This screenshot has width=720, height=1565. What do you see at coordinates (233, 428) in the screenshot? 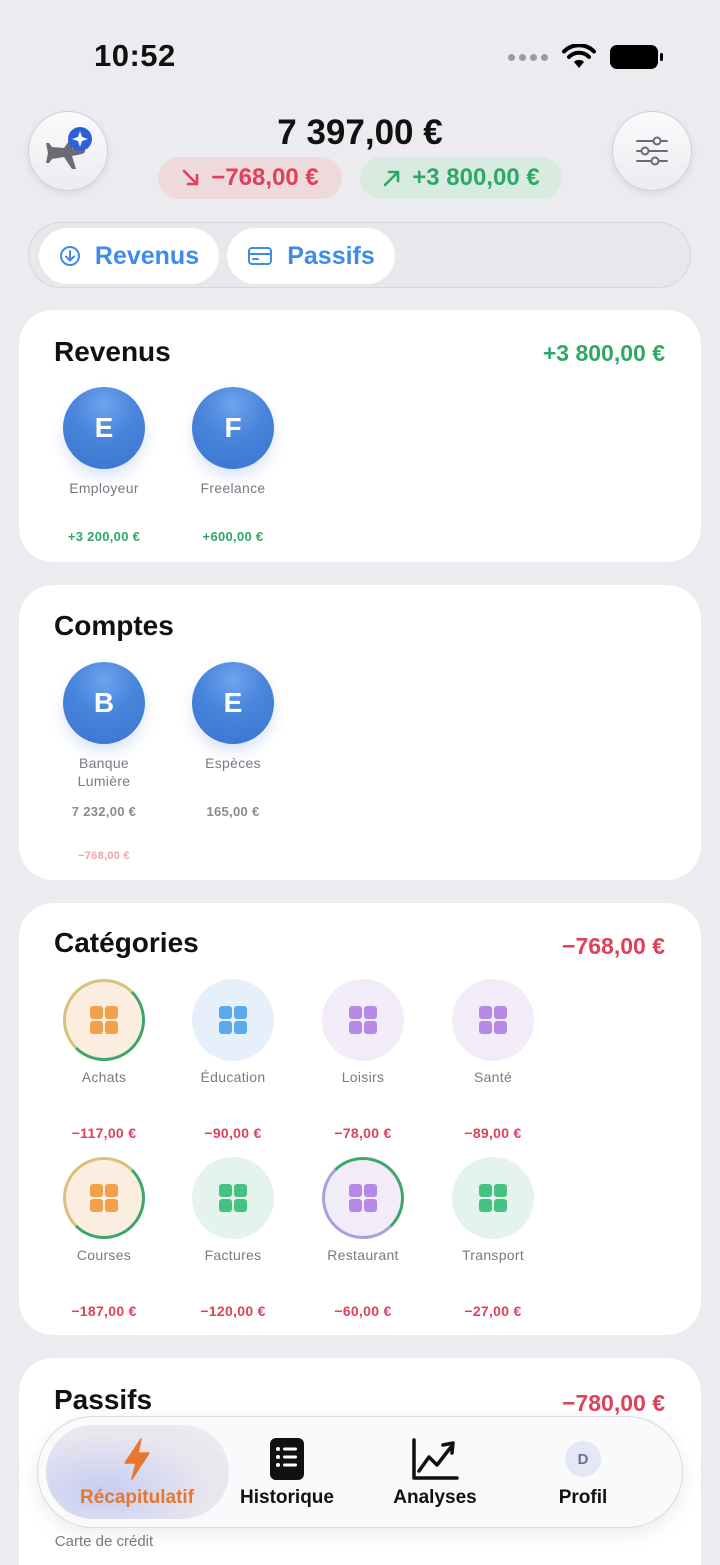
I see `income-source-avatar: F` at bounding box center [233, 428].